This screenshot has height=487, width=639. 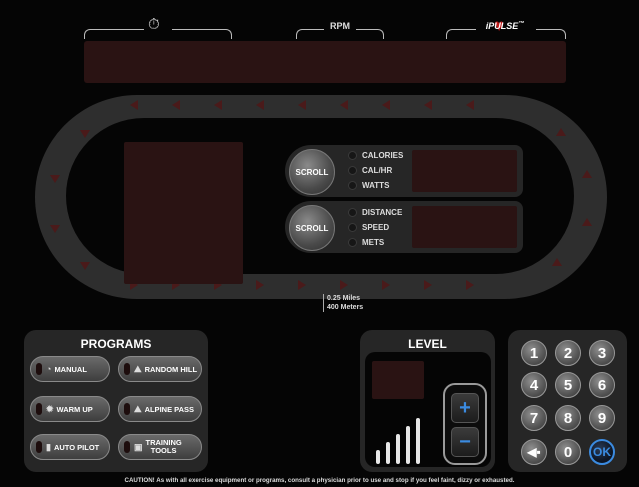 I want to click on level-down-button: −, so click(x=465, y=442).